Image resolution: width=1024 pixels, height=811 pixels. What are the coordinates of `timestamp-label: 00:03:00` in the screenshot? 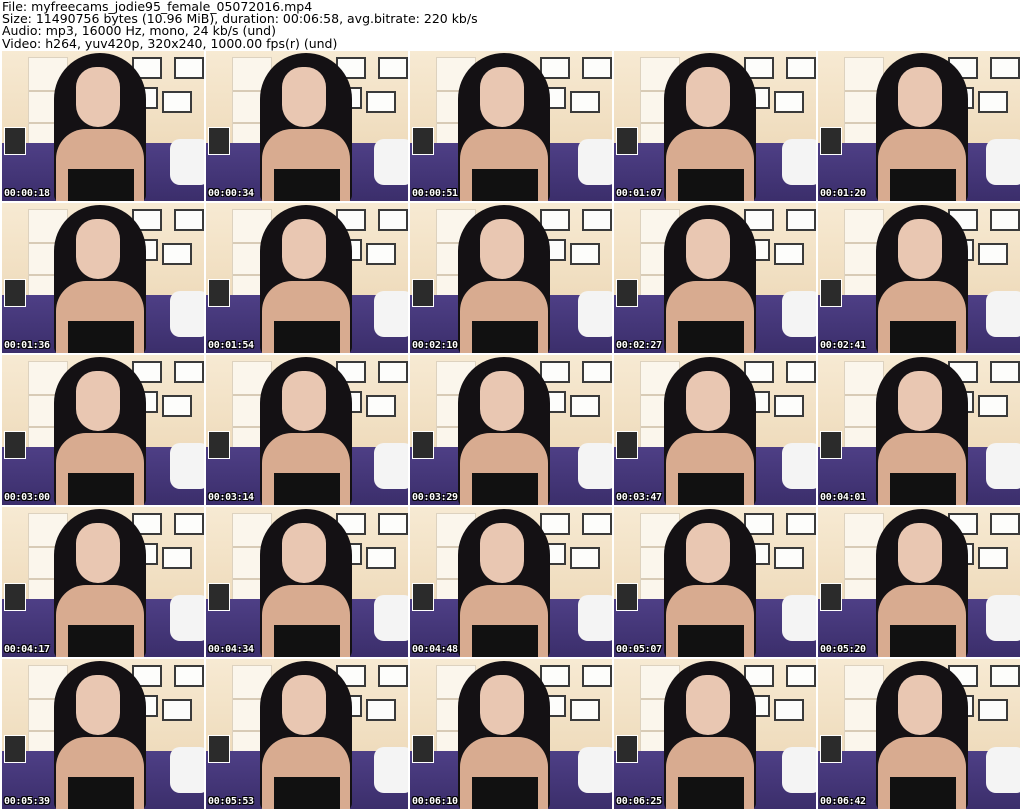 It's located at (27, 497).